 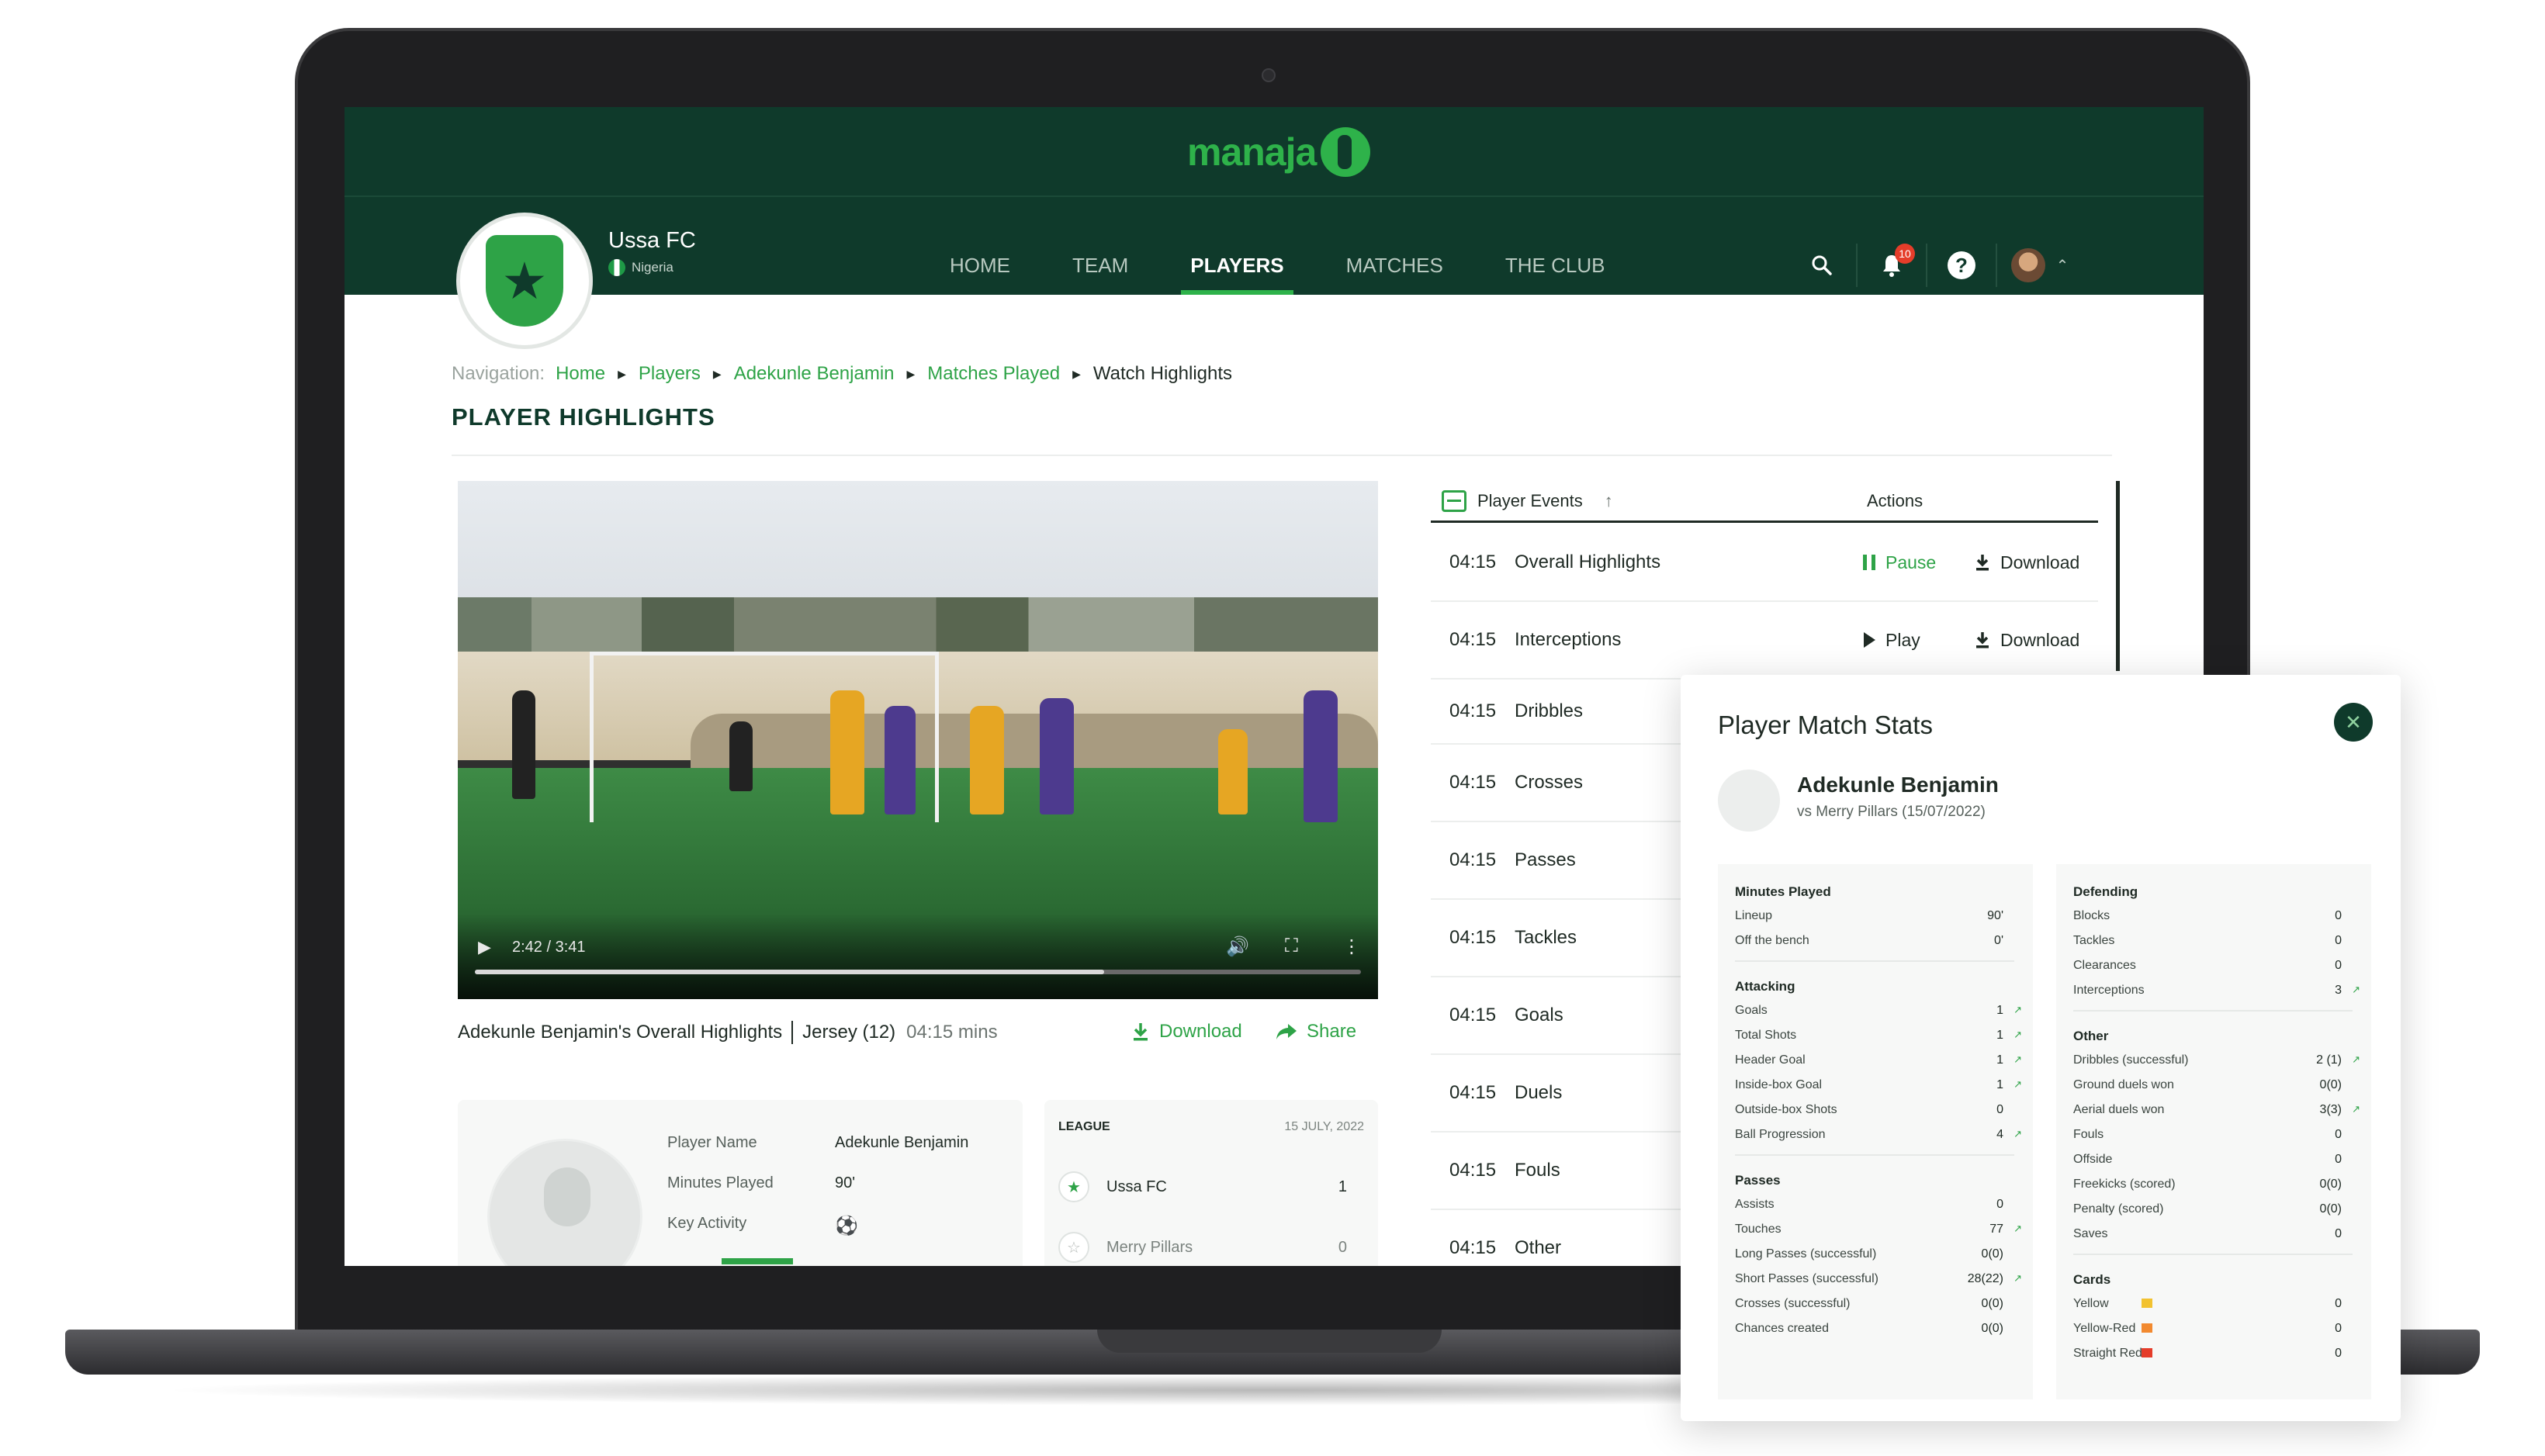 I want to click on event-row: 04:15 Overall Highlights Pause Download, so click(x=1764, y=563).